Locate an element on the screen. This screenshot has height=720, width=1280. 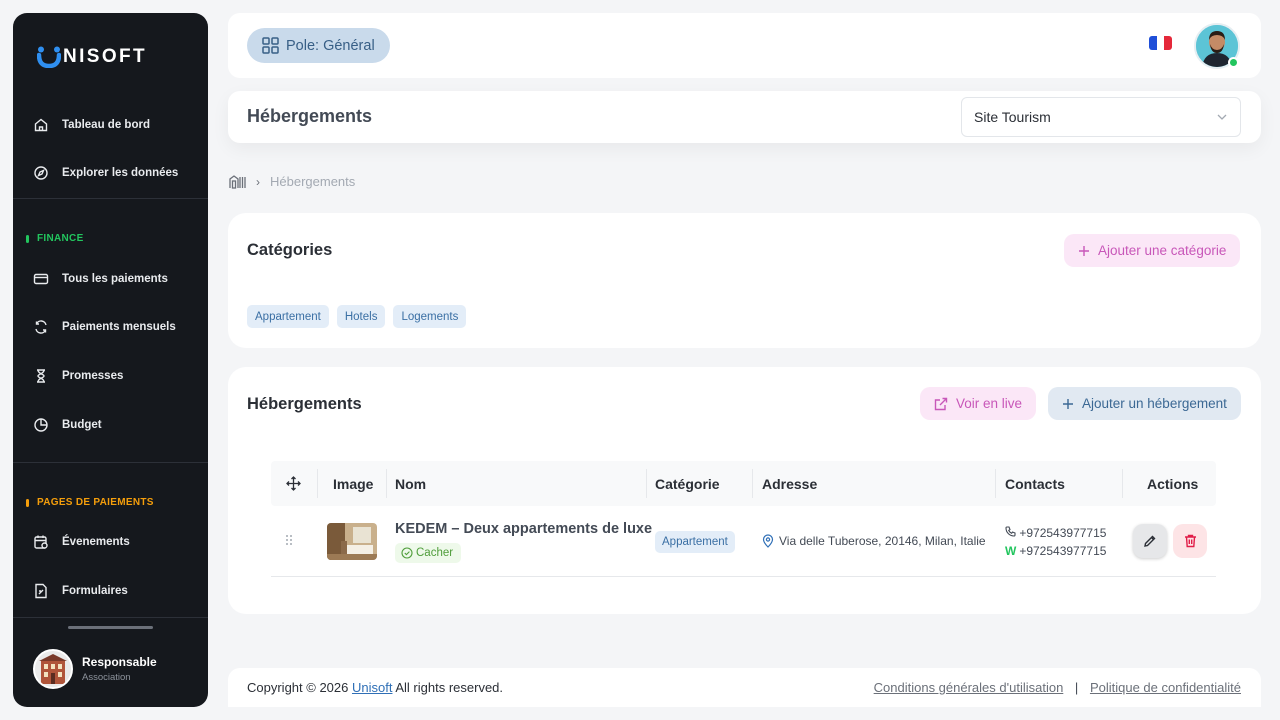
add-accommodation-button: Ajouter un hébergement is located at coordinates (1144, 403).